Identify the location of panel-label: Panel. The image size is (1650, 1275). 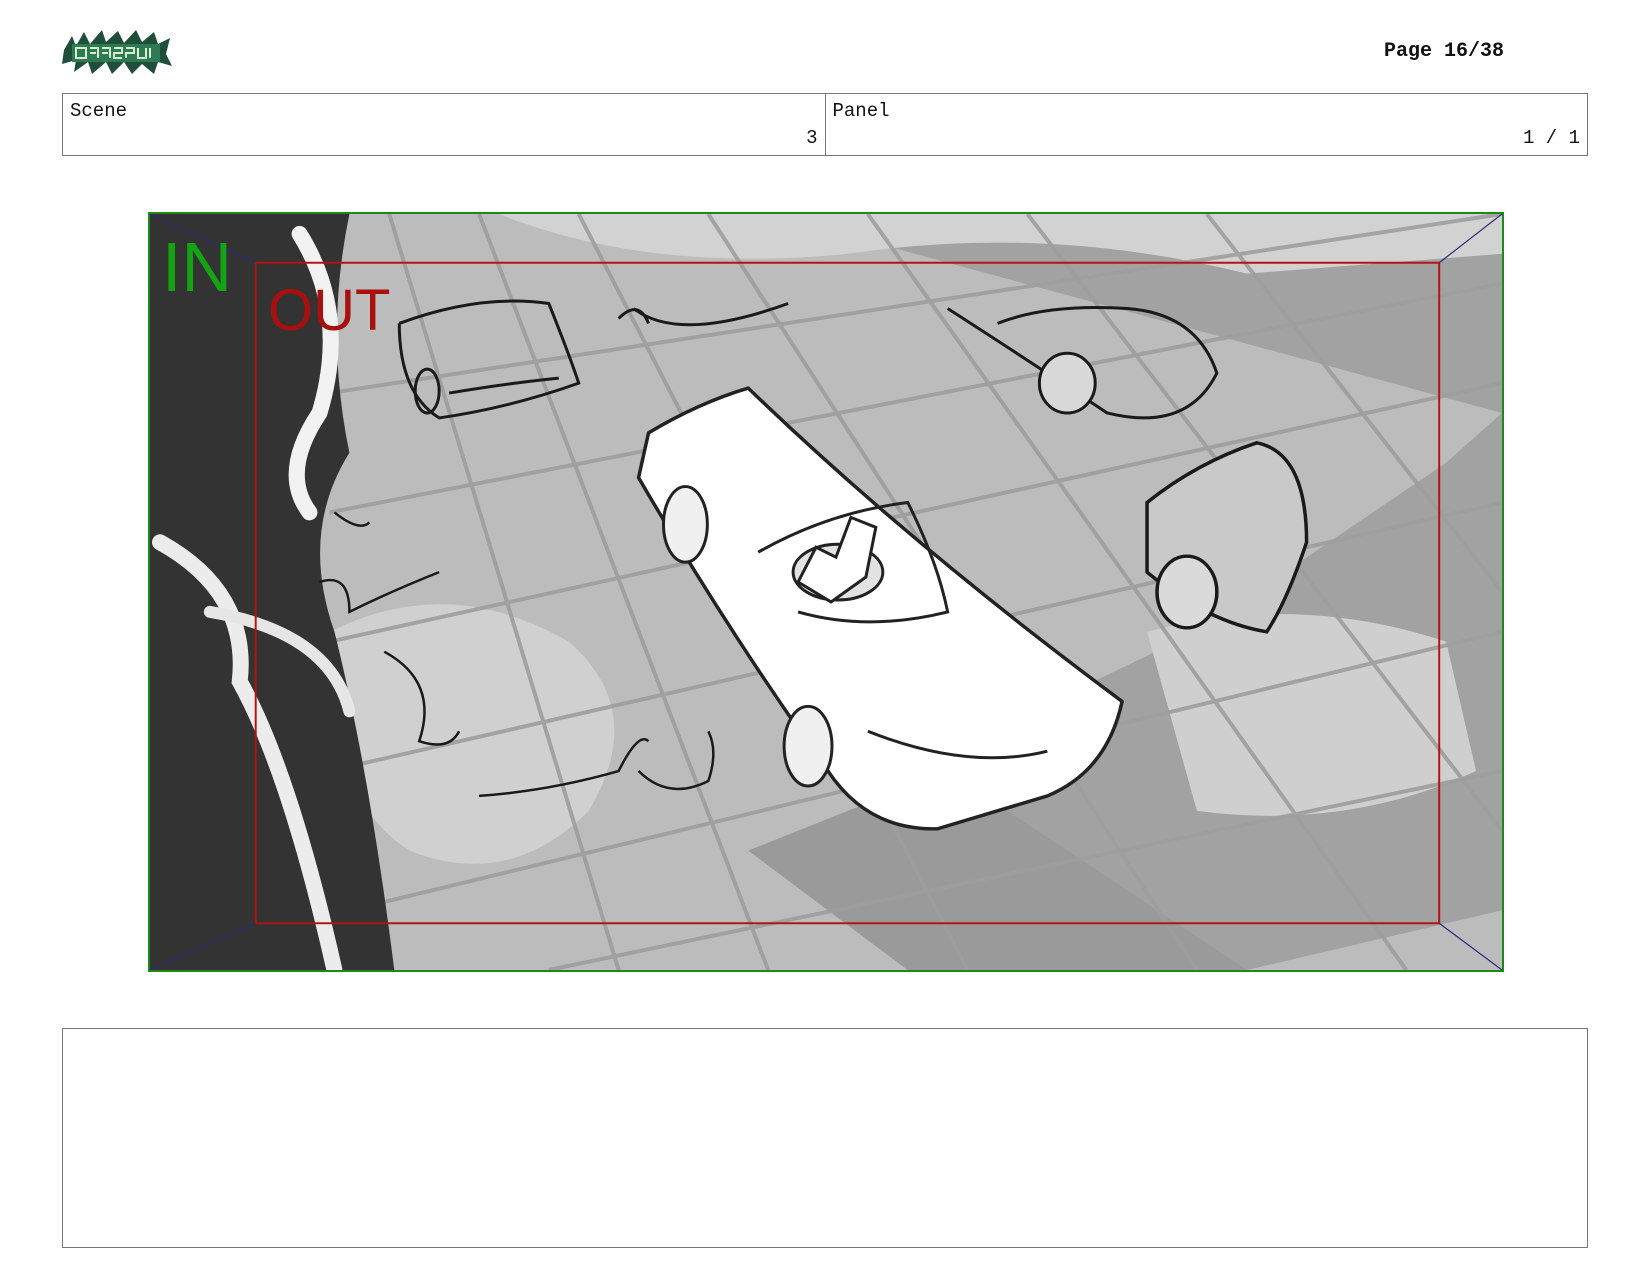
(861, 111).